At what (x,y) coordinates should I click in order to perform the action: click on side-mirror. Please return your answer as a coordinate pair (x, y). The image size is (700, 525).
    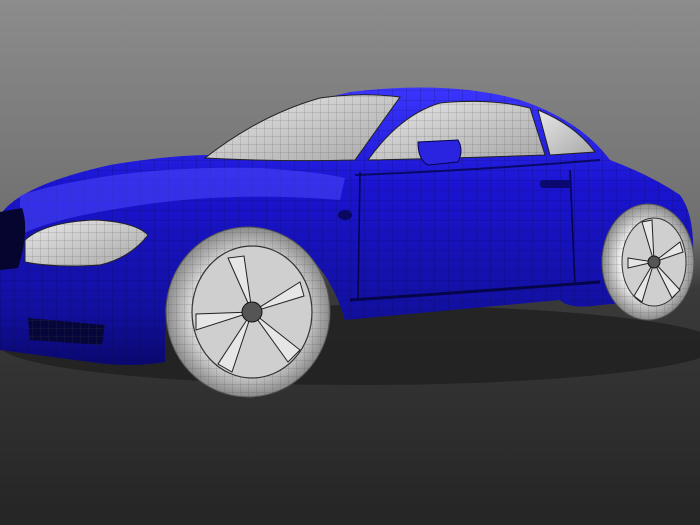
    Looking at the image, I should click on (439, 152).